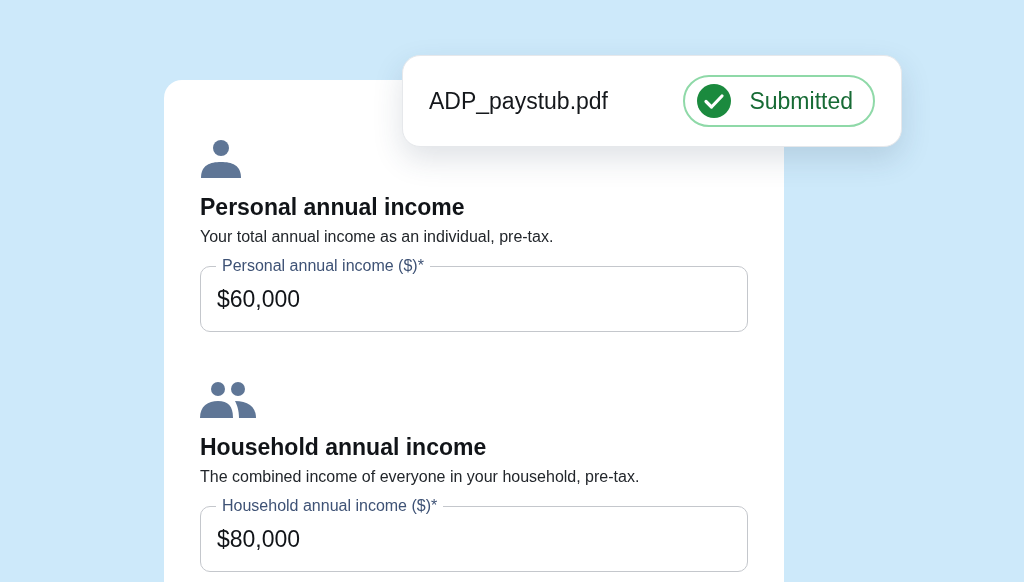 The image size is (1024, 582). I want to click on check-icon, so click(714, 101).